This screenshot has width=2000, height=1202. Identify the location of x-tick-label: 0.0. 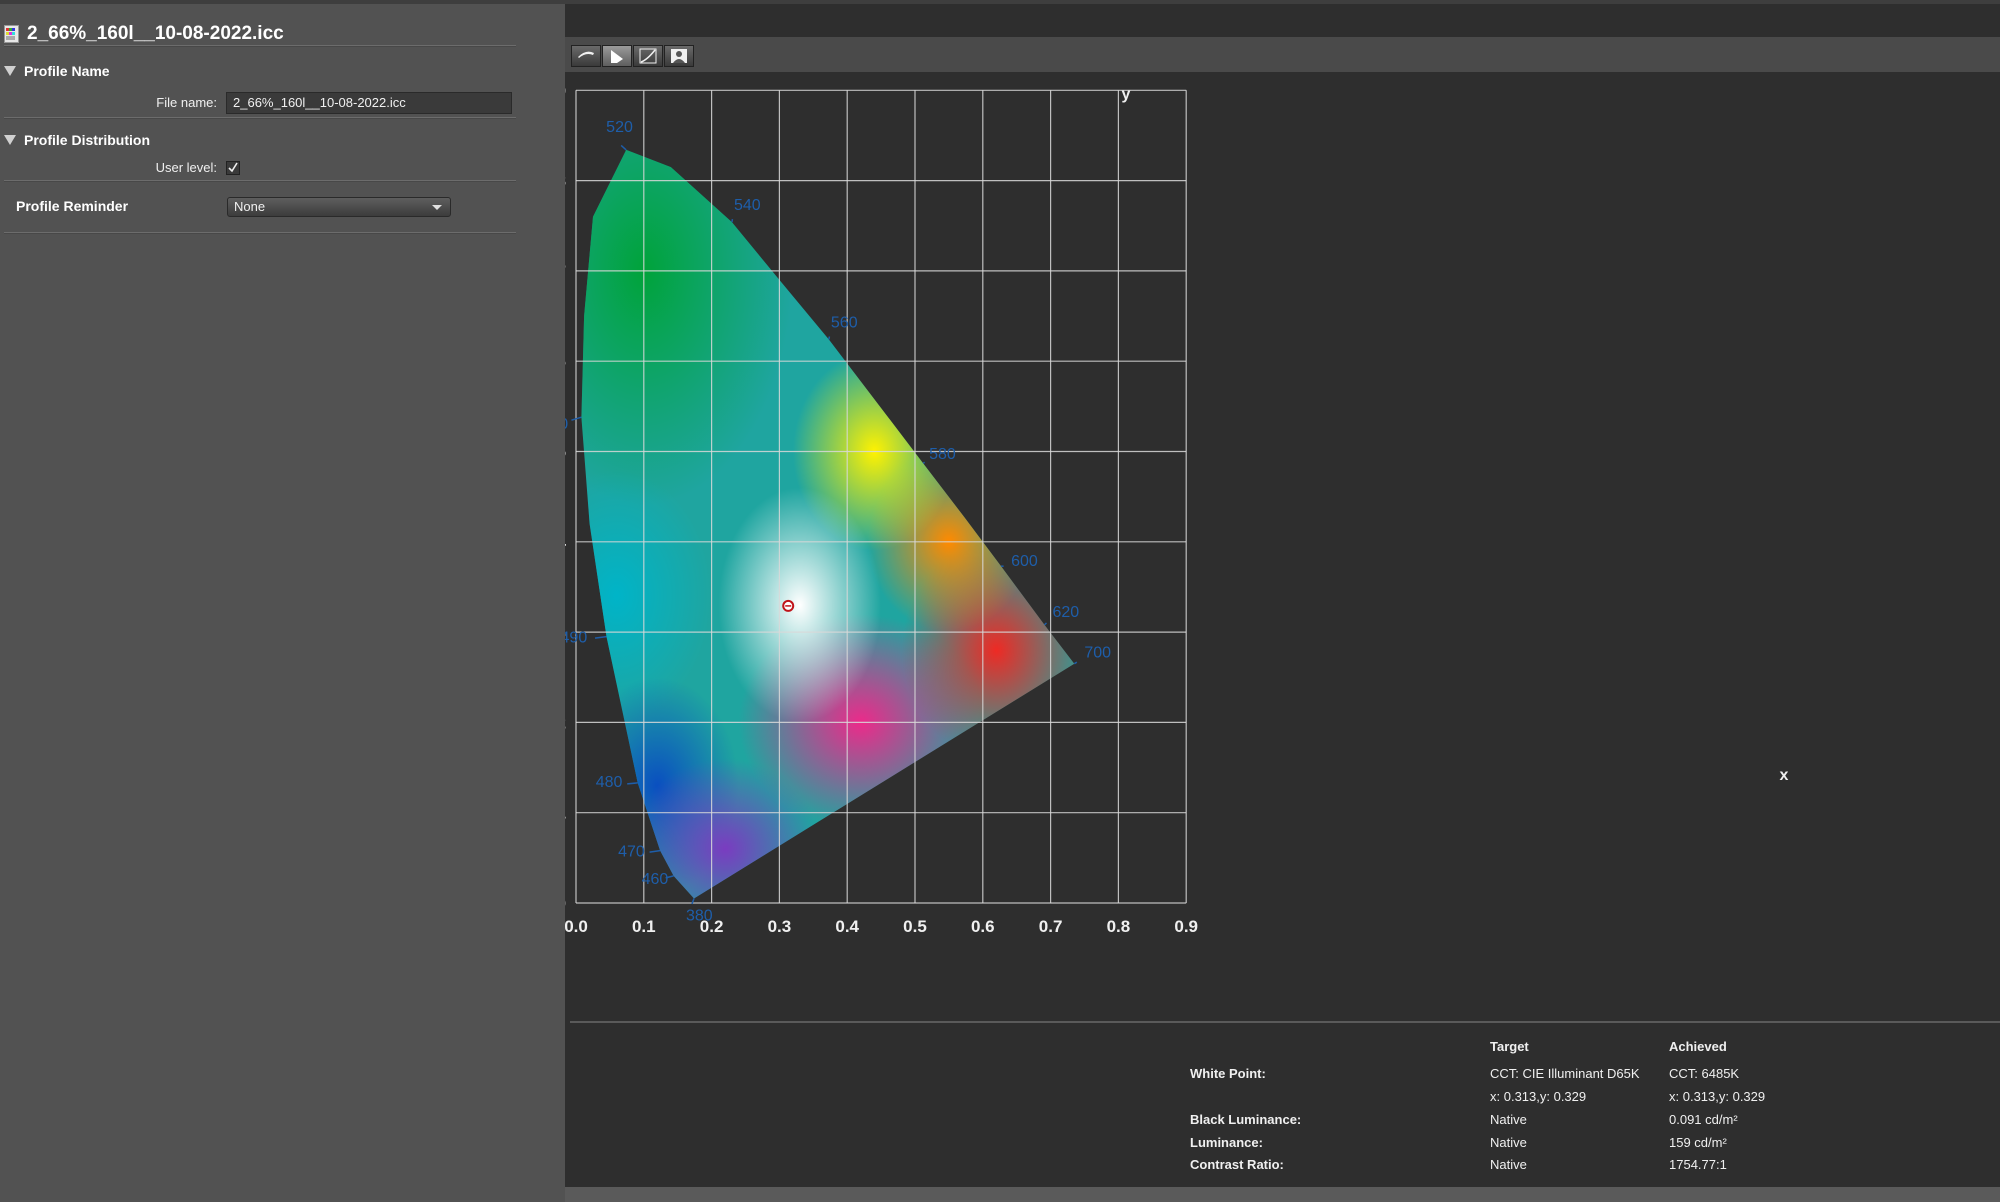
(576, 926).